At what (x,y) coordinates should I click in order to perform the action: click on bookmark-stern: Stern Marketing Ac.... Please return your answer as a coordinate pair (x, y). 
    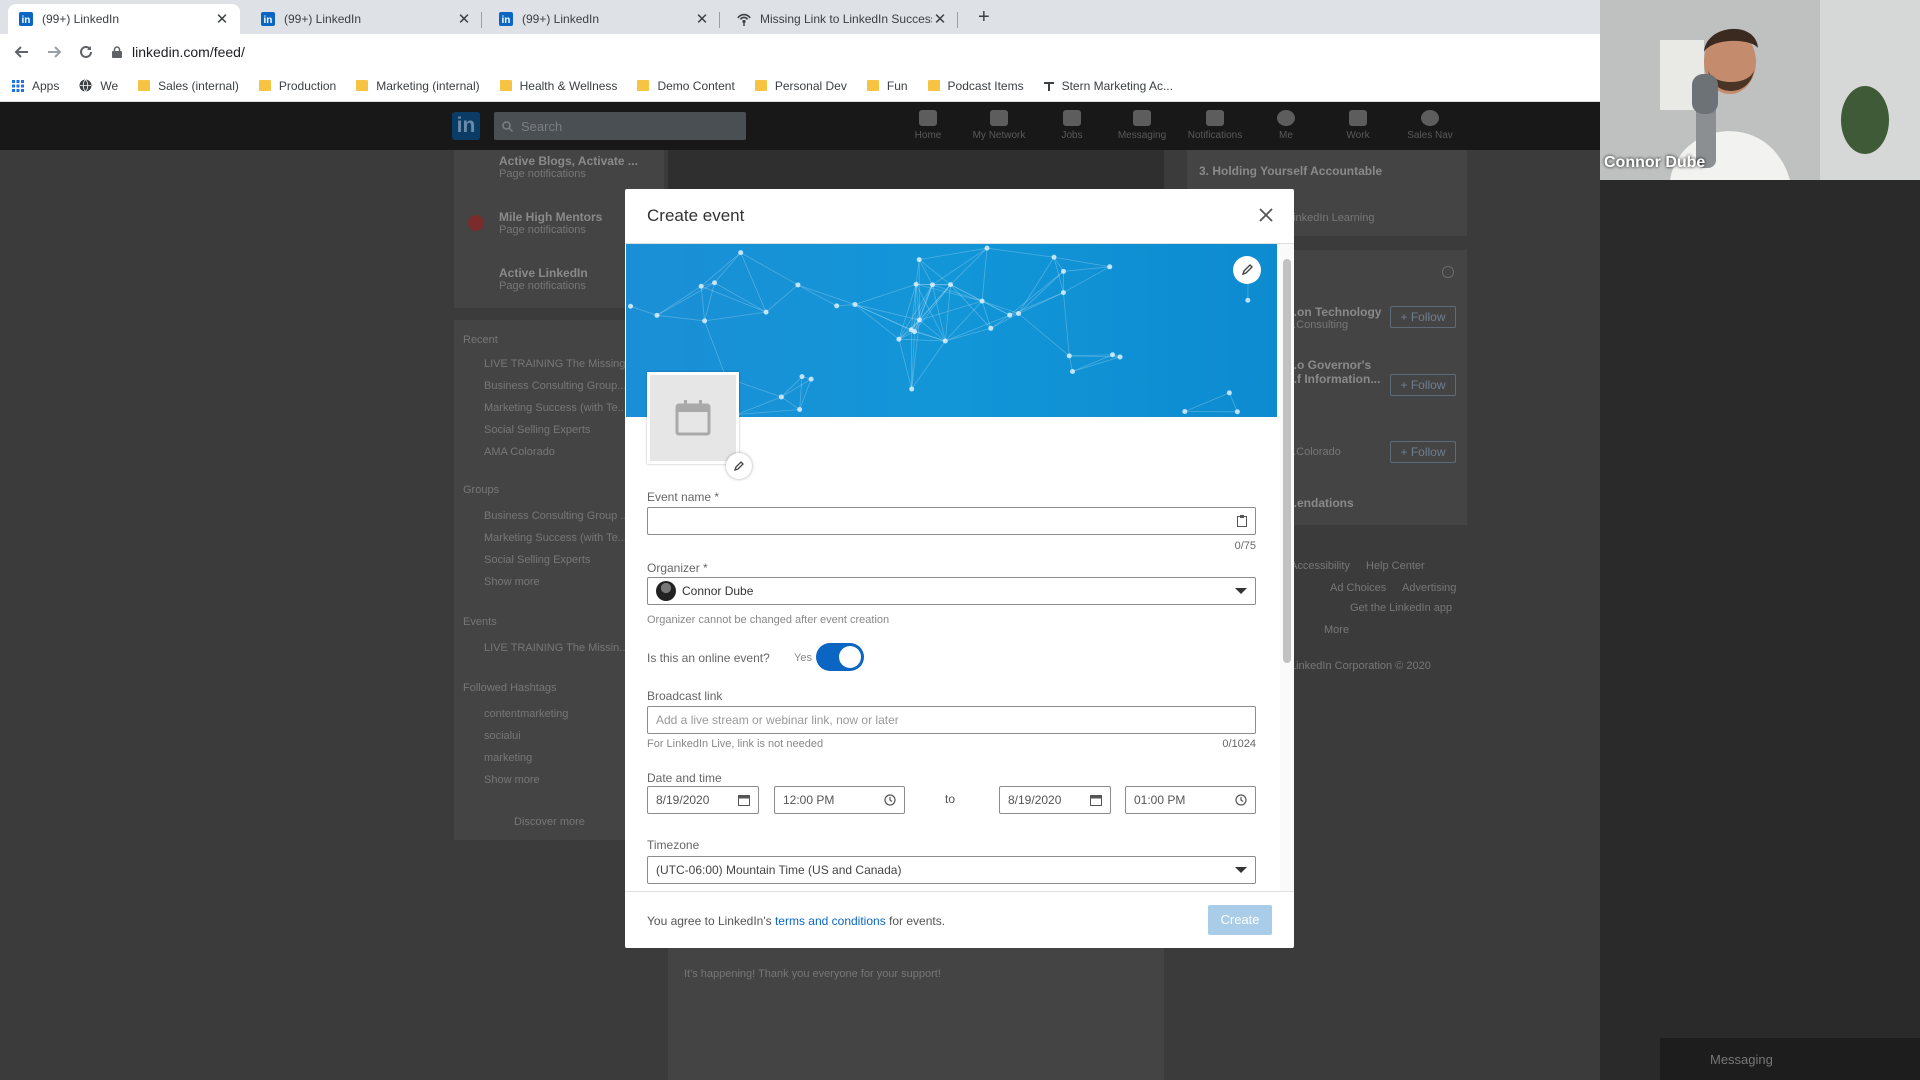
    Looking at the image, I should click on (1108, 86).